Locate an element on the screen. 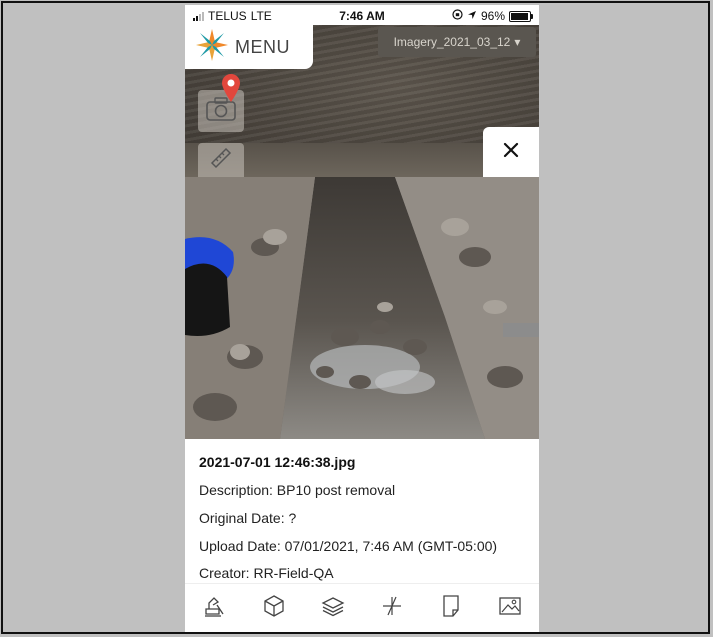  imagery-label: Imagery_2021_03_12 is located at coordinates (452, 42).